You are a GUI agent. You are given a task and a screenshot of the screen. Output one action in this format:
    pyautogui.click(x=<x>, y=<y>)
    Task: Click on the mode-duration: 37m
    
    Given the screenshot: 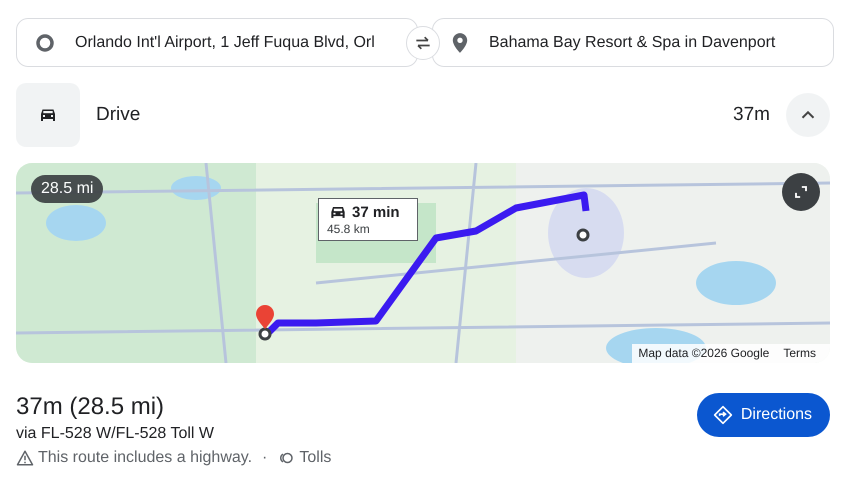 What is the action you would take?
    pyautogui.click(x=751, y=115)
    